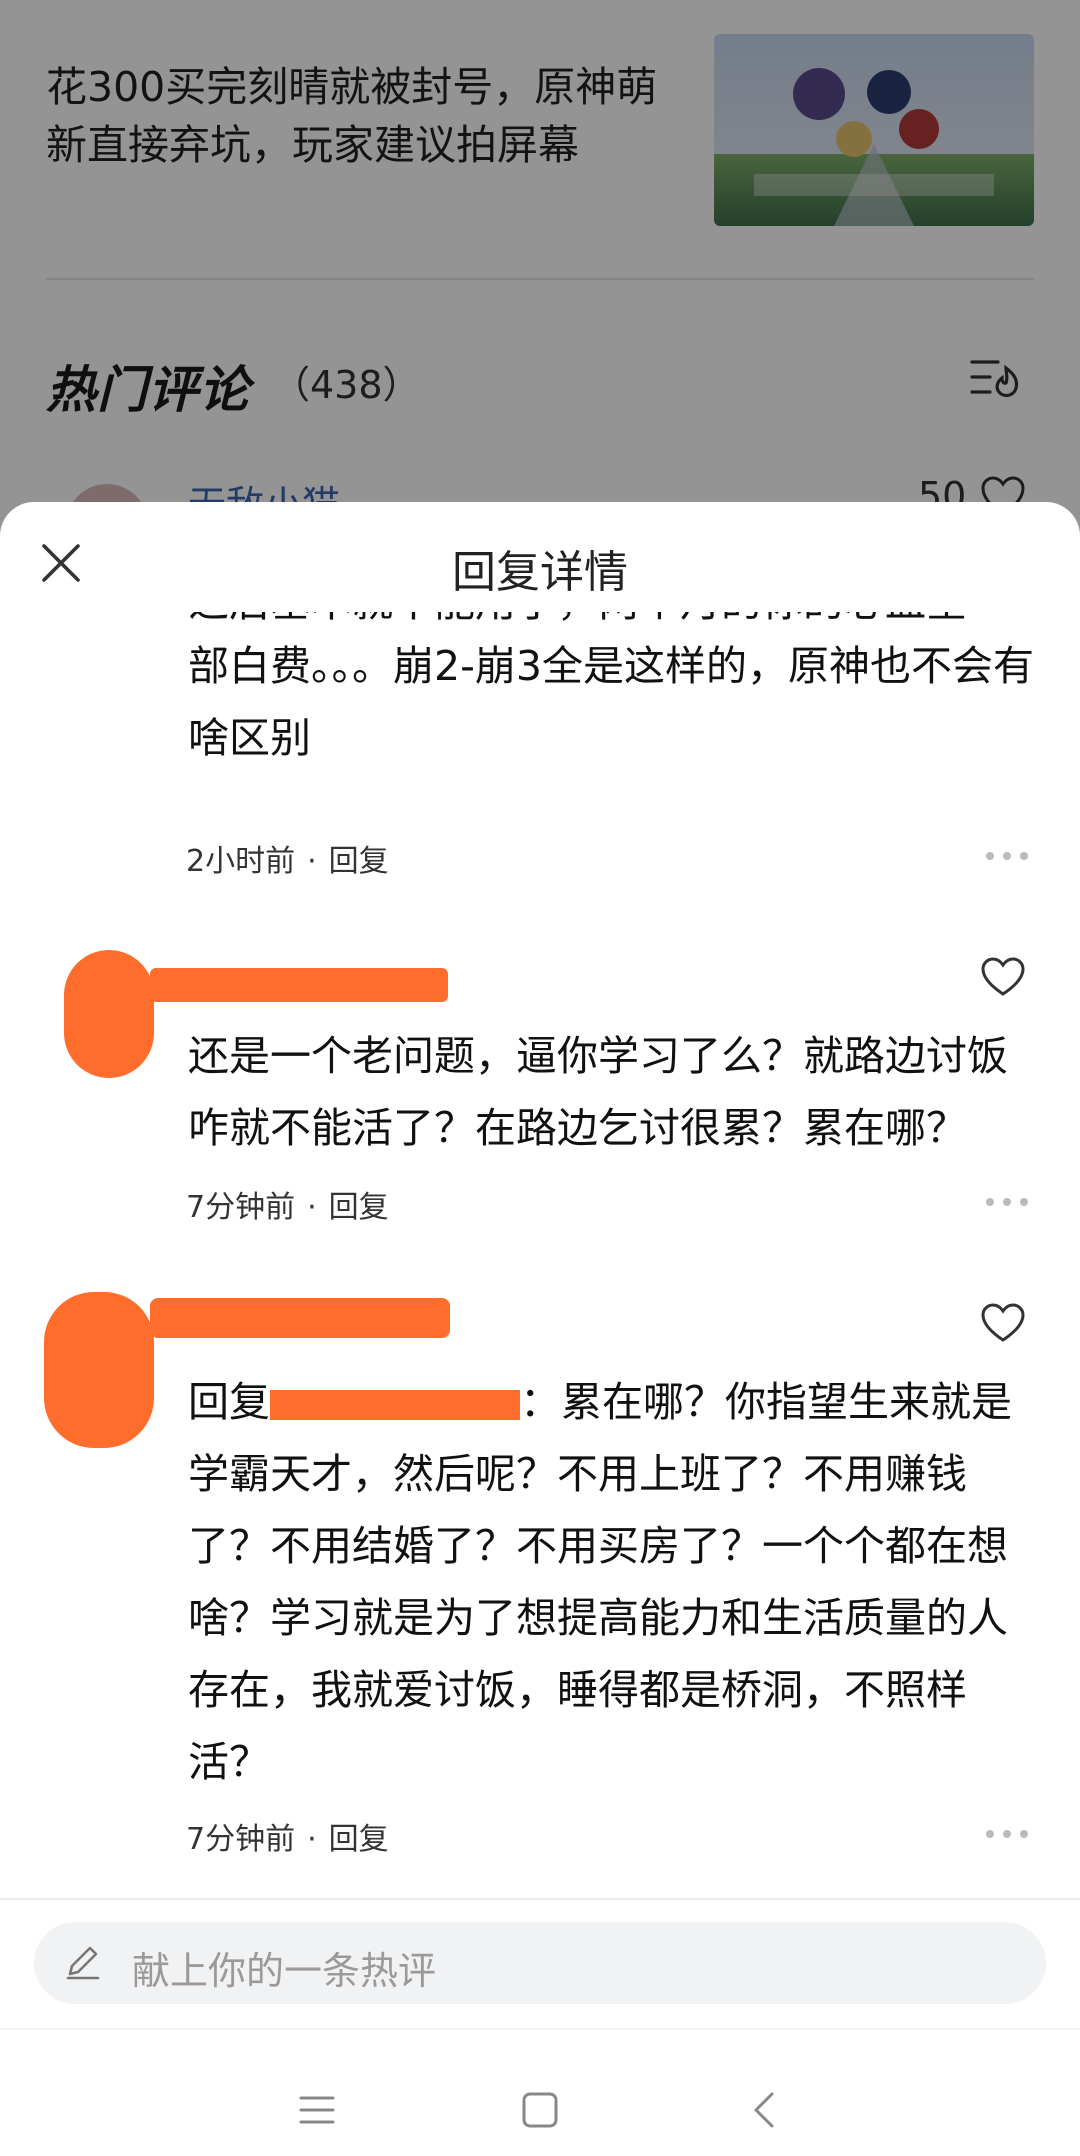 Image resolution: width=1080 pixels, height=2156 pixels. What do you see at coordinates (540, 1899) in the screenshot?
I see `input-divider` at bounding box center [540, 1899].